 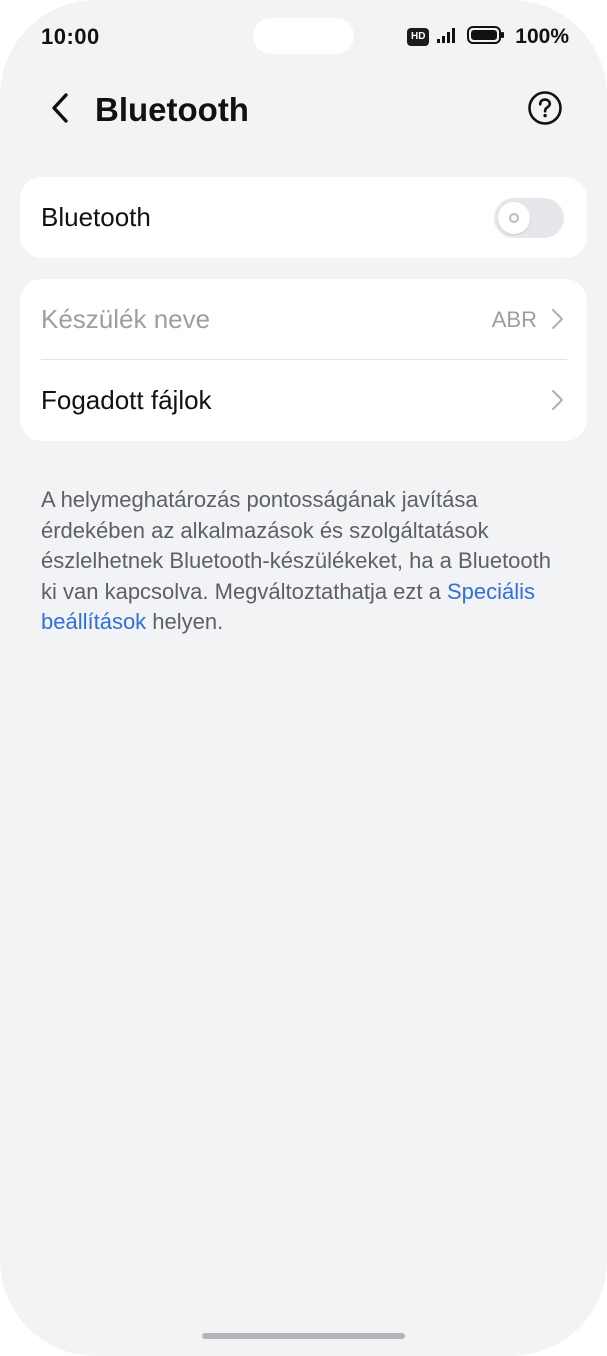 I want to click on battery-icon, so click(x=486, y=37).